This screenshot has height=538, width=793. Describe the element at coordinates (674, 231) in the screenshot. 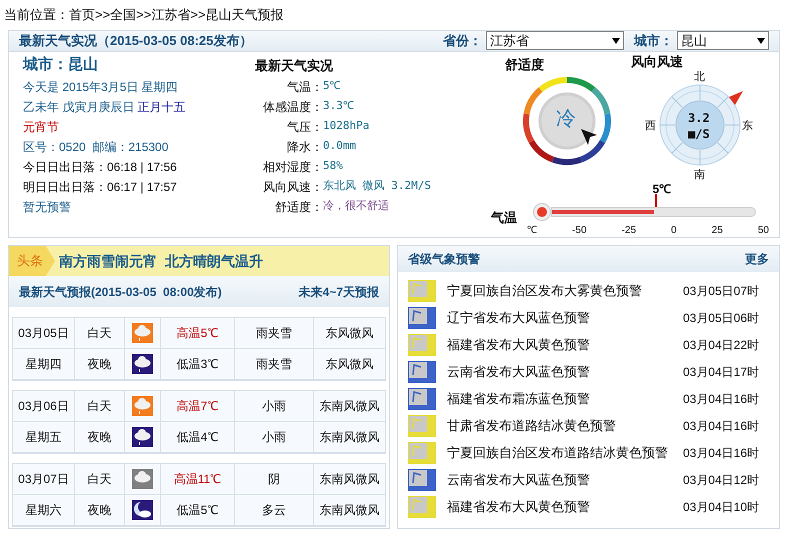

I see `tick-label: 0` at that location.